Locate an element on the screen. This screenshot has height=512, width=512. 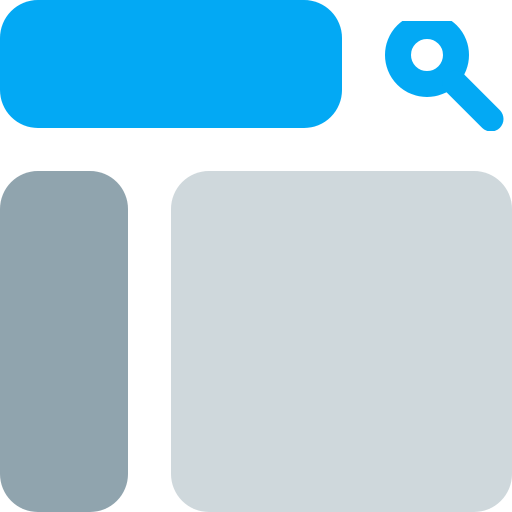
magnifier-handle is located at coordinates (473, 101).